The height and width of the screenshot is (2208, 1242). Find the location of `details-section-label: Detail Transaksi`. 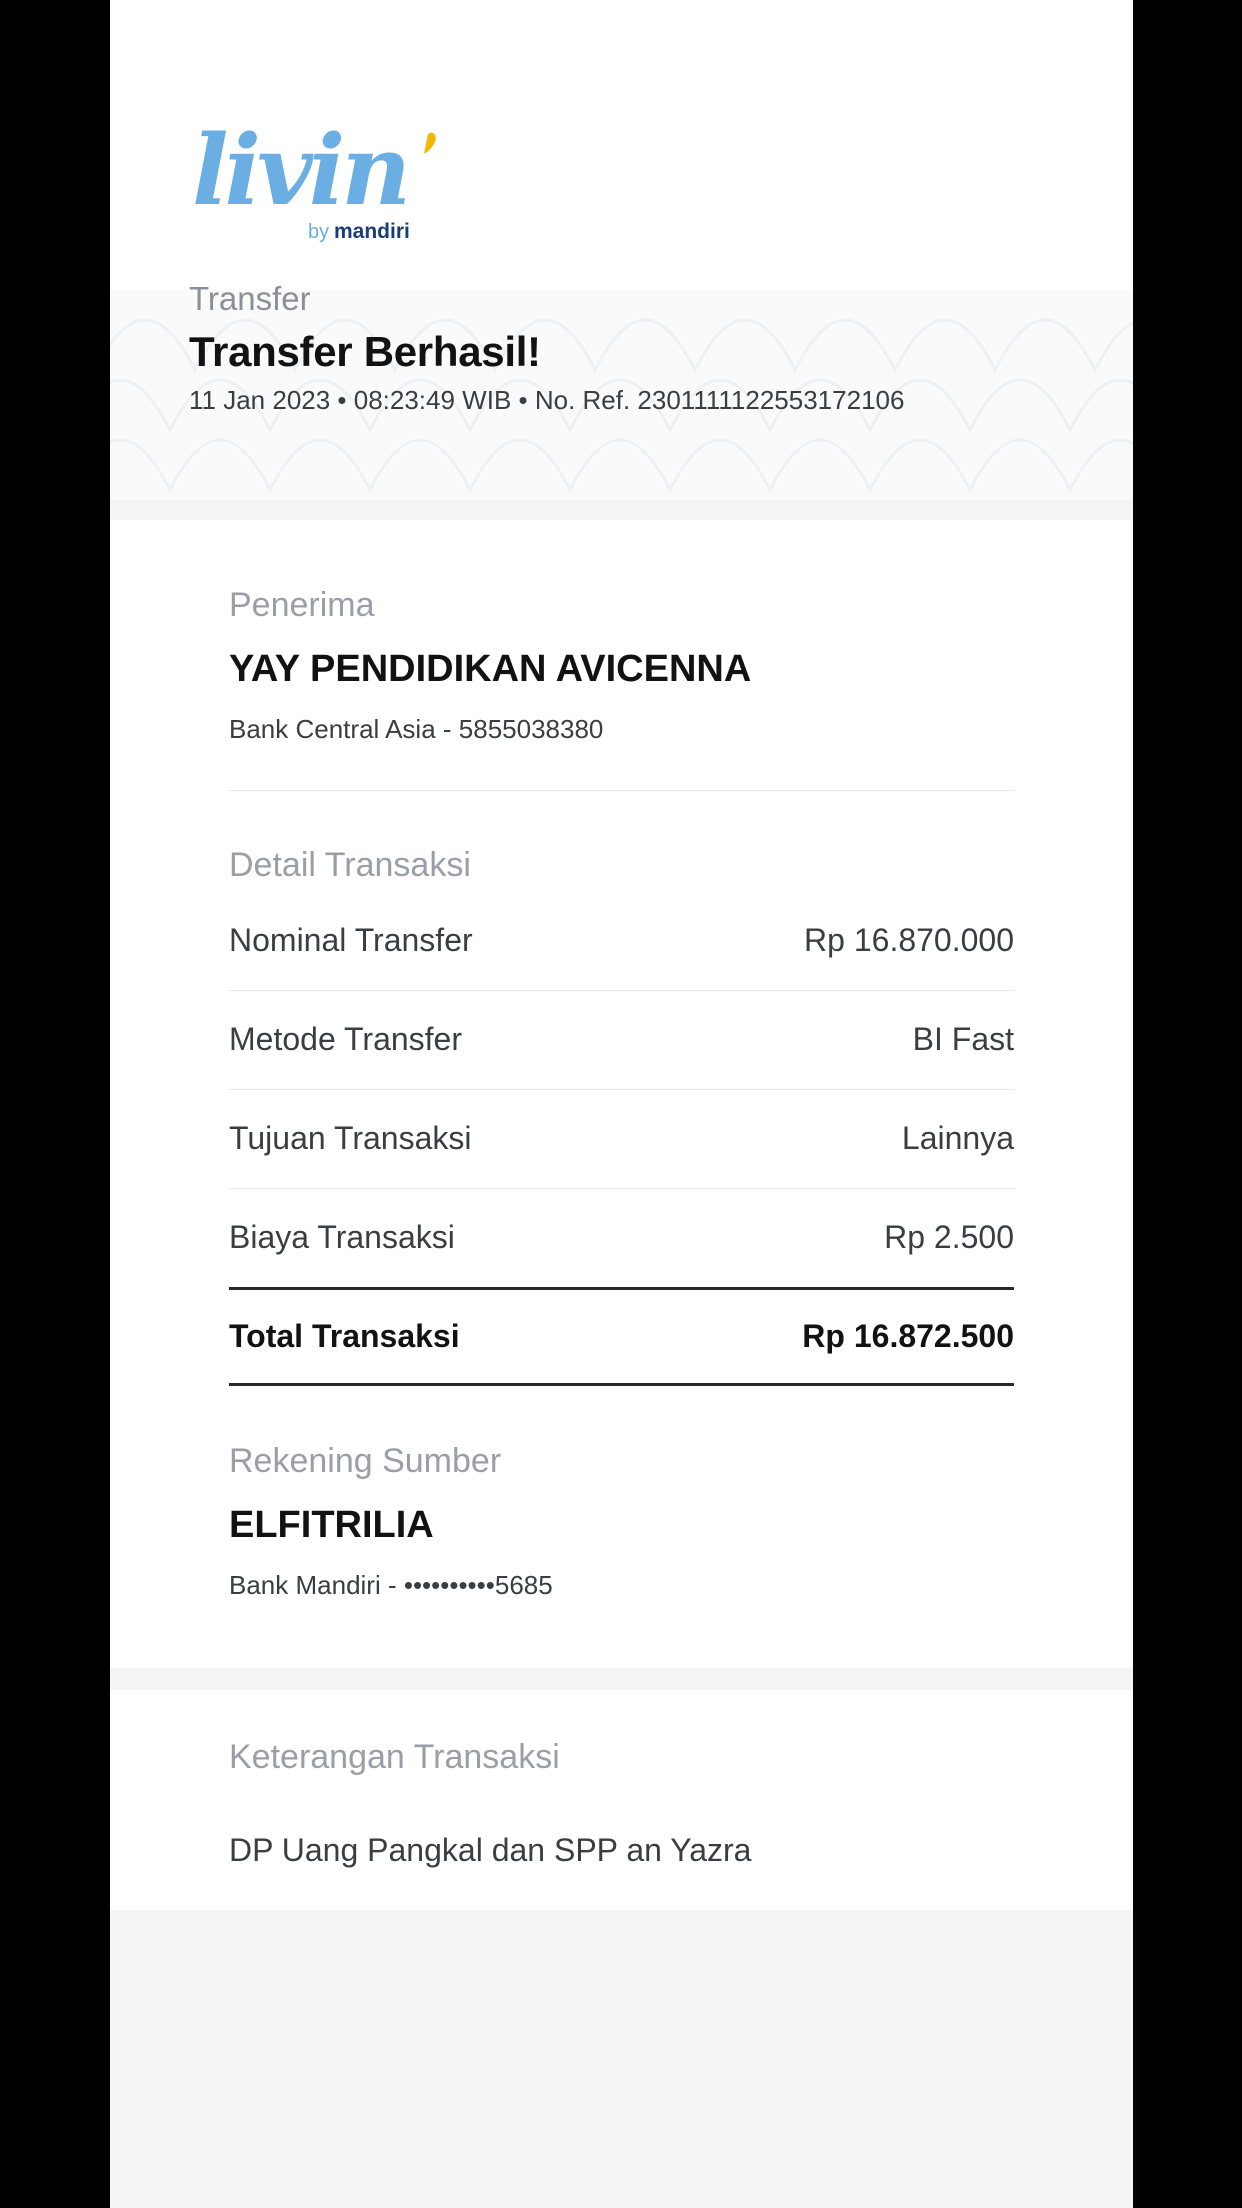

details-section-label: Detail Transaksi is located at coordinates (350, 865).